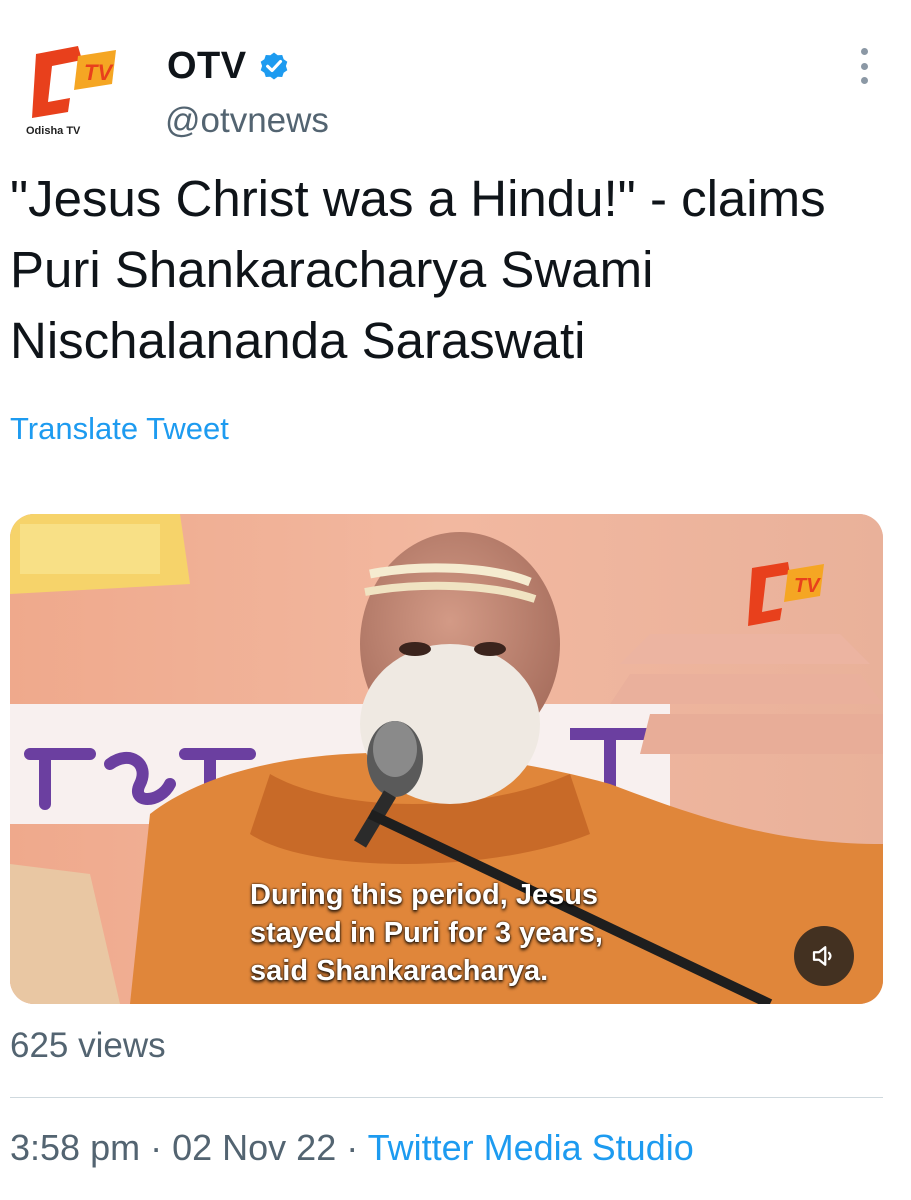  Describe the element at coordinates (99, 72) in the screenshot. I see `logo-badge-text: TV` at that location.